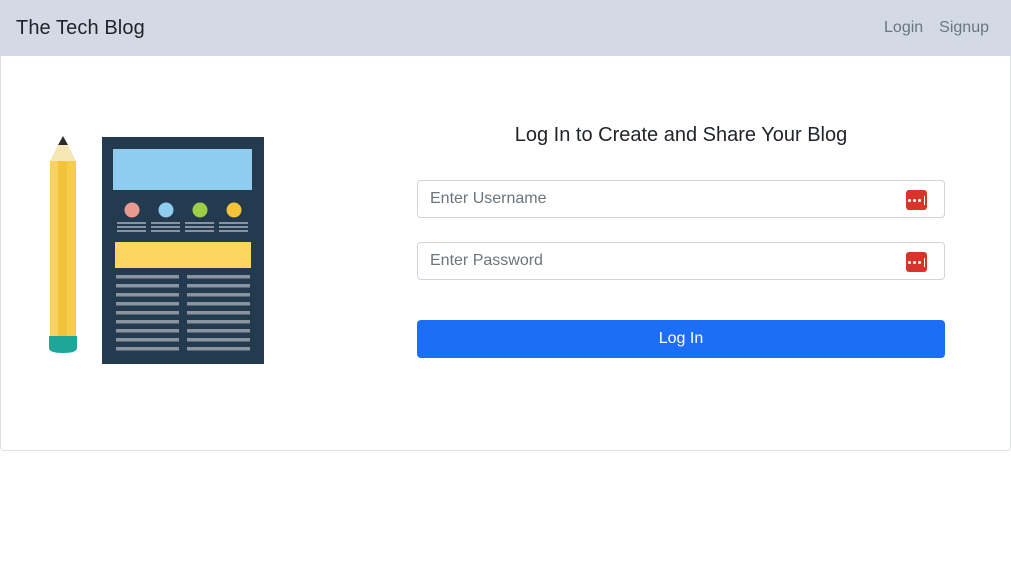 Image resolution: width=1011 pixels, height=574 pixels. I want to click on nav-login-link: Login, so click(903, 28).